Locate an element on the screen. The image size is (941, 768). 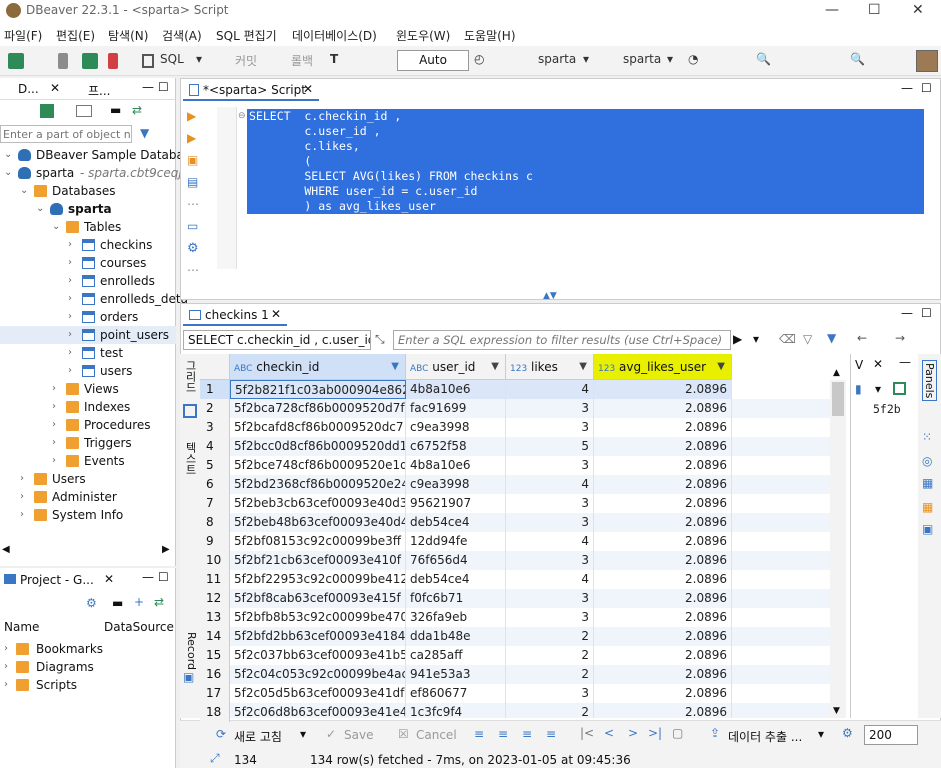
column-header-checkin_id: ABC checkin_id ▼ is located at coordinates (318, 367).